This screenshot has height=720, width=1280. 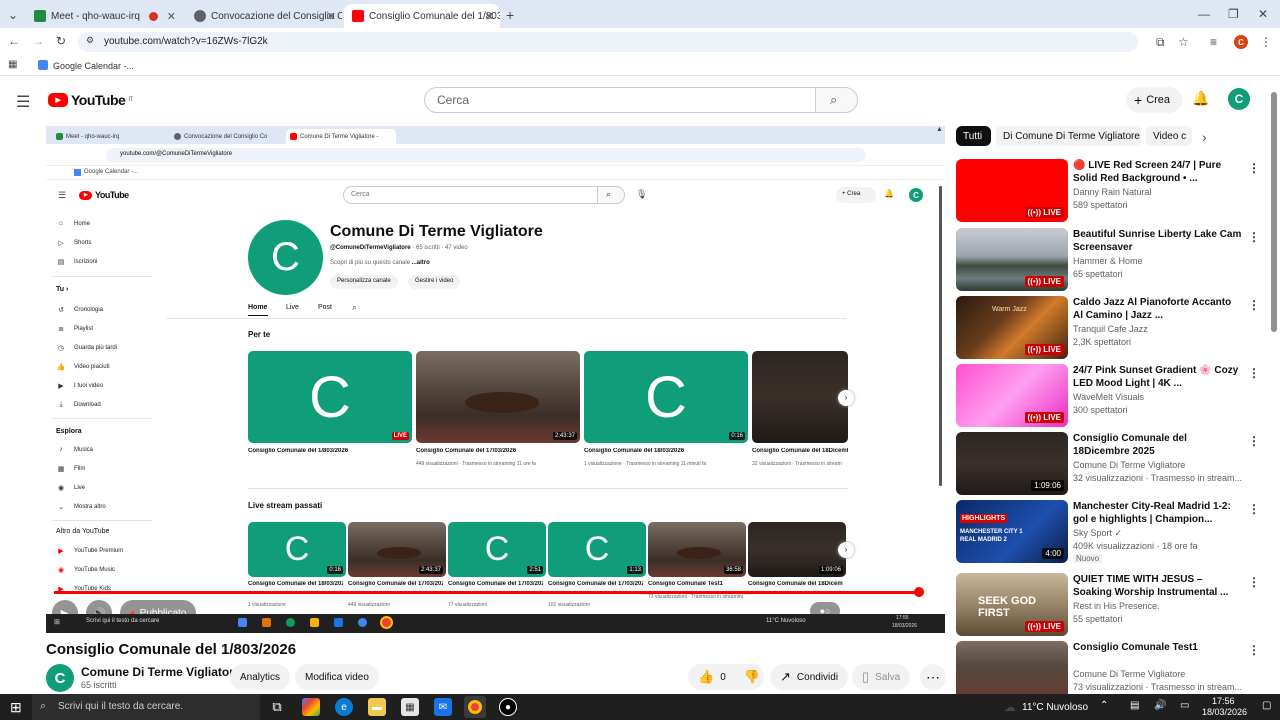 I want to click on account-avatar: C, so click(x=1239, y=99).